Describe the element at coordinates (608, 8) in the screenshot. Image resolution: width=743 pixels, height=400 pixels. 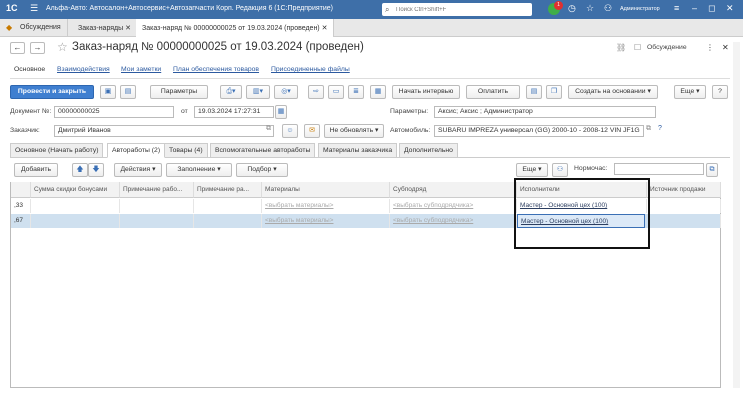
I see `user-icon: ⚇` at that location.